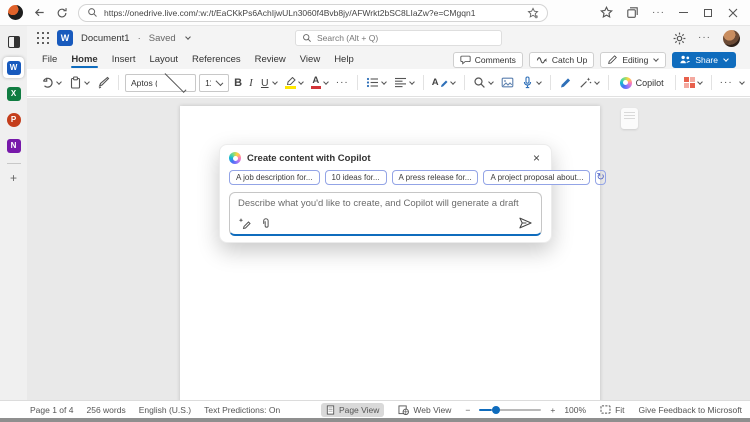  I want to click on language-indicator: English (U.S.), so click(165, 410).